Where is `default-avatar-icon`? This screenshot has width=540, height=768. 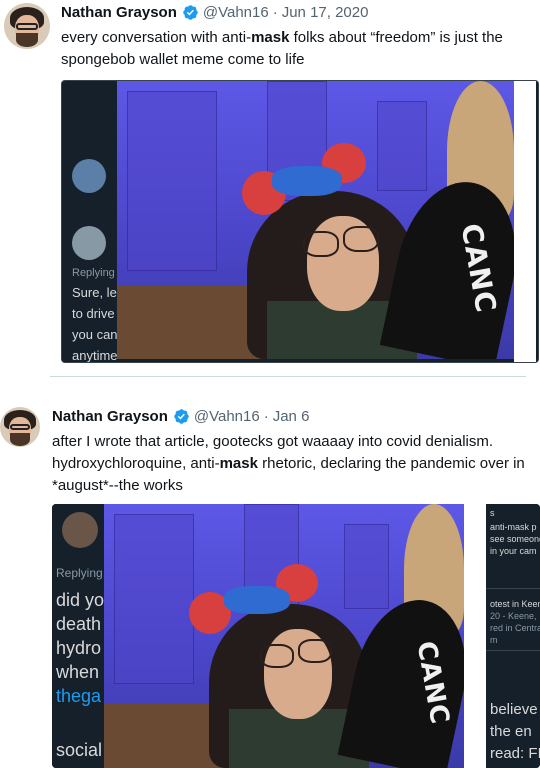
default-avatar-icon is located at coordinates (89, 243).